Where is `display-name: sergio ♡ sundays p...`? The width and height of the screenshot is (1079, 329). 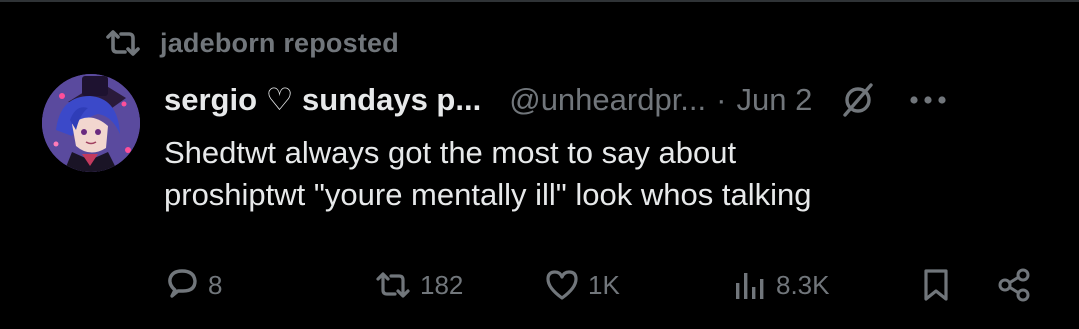
display-name: sergio ♡ sundays p... is located at coordinates (322, 100).